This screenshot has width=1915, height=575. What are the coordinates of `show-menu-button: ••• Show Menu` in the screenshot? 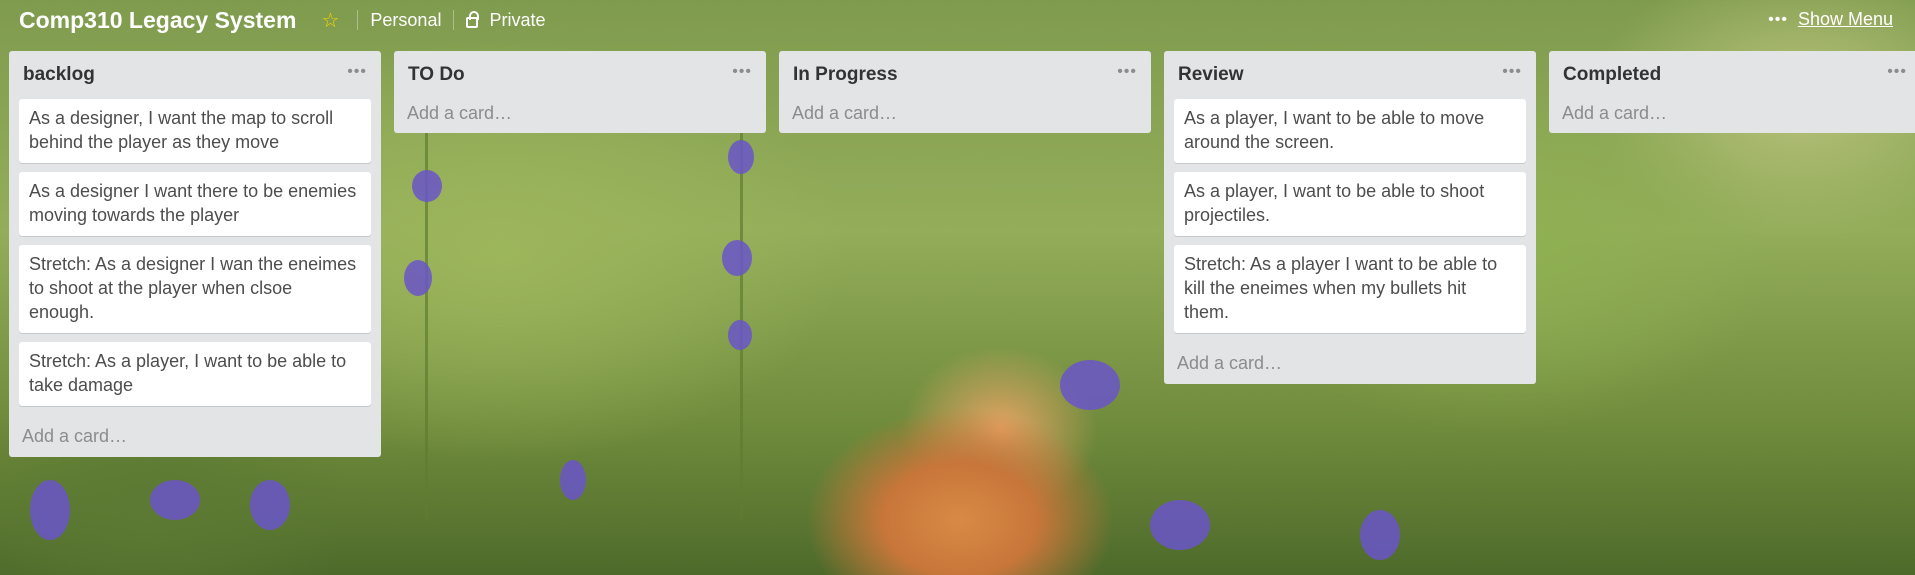 It's located at (1830, 19).